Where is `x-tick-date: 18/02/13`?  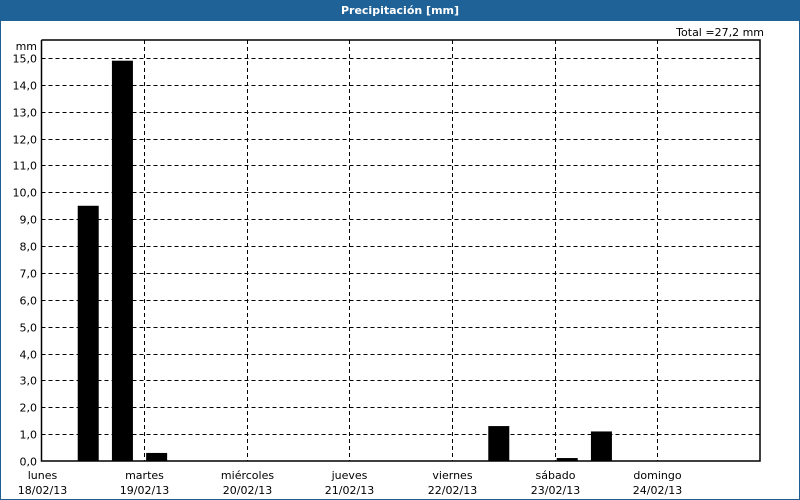
x-tick-date: 18/02/13 is located at coordinates (42, 490).